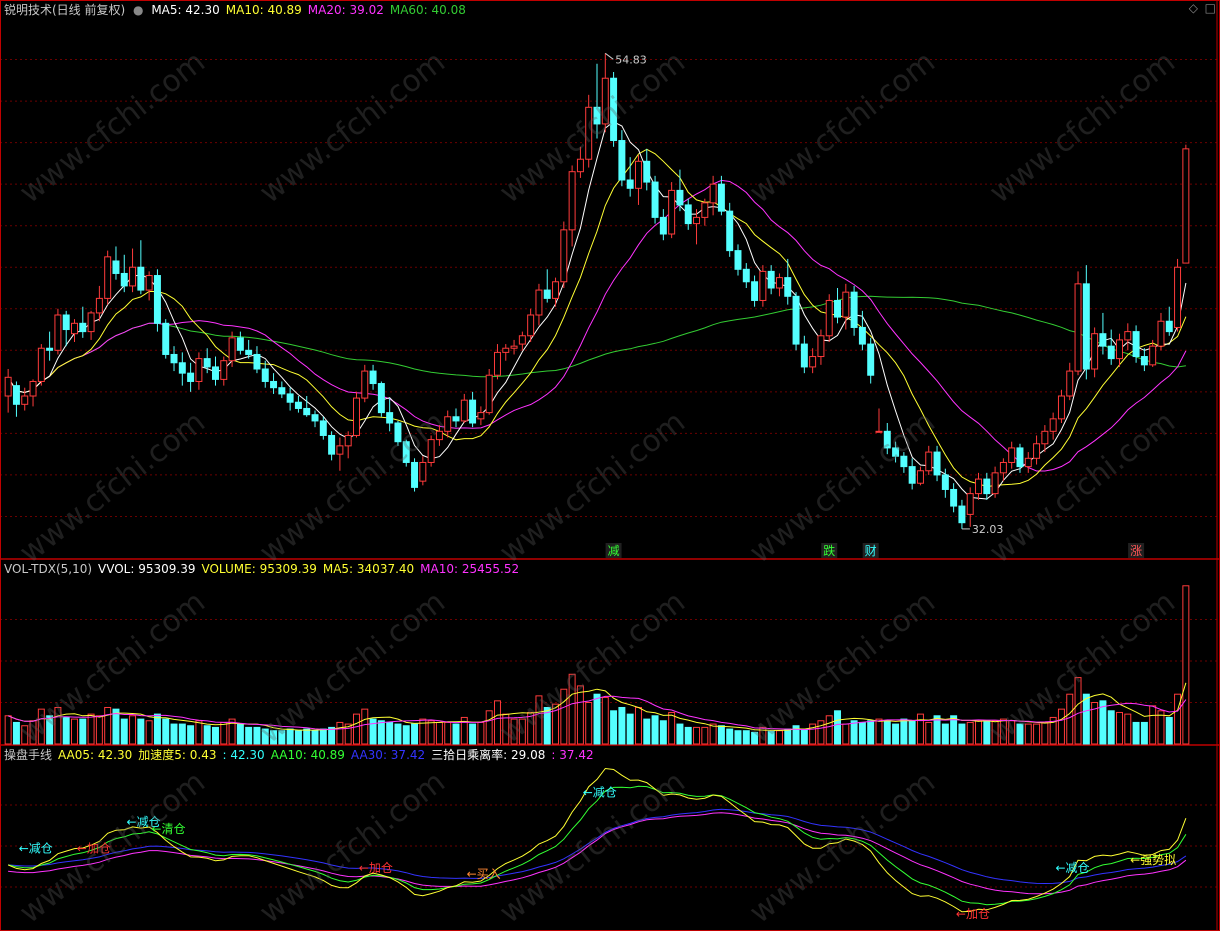 This screenshot has width=1220, height=931. Describe the element at coordinates (177, 755) in the screenshot. I see `ind-label-2: 加速度5: 0.43` at that location.